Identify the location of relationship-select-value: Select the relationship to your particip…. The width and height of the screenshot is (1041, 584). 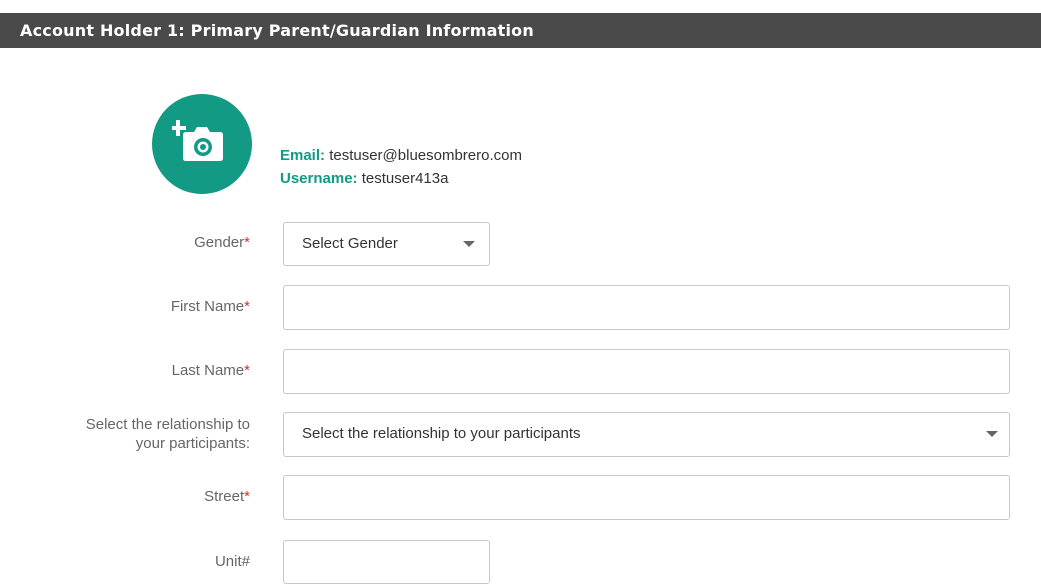
(441, 433).